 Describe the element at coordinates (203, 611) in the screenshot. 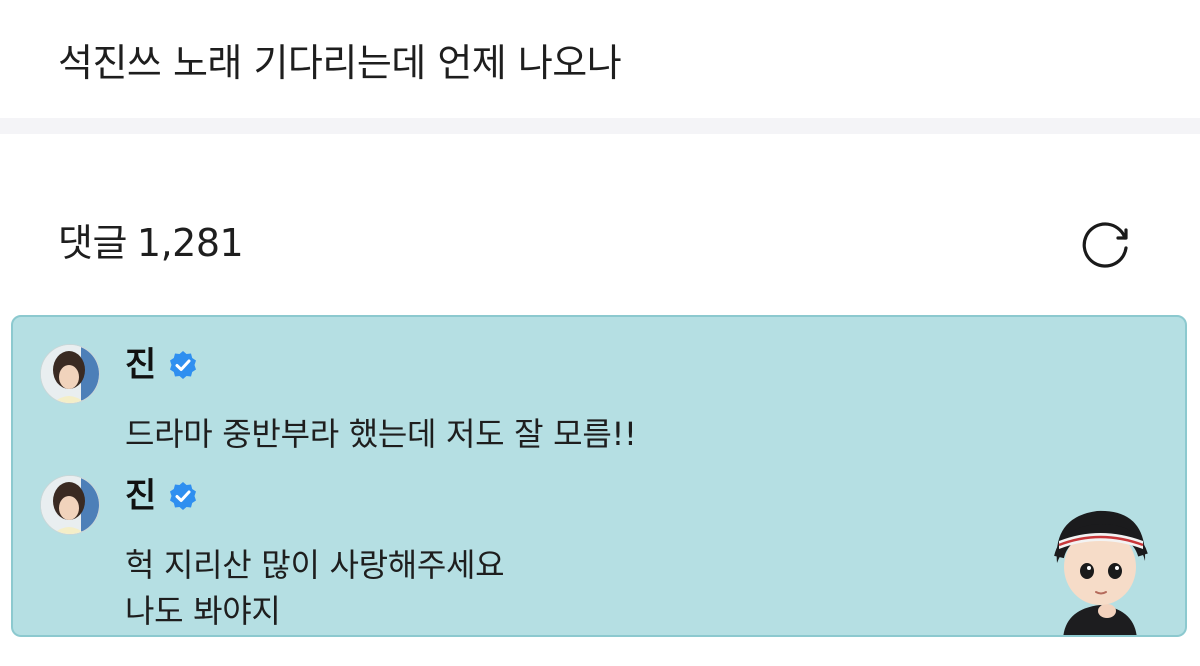

I see `reply-text-line: 나도 봐야지` at that location.